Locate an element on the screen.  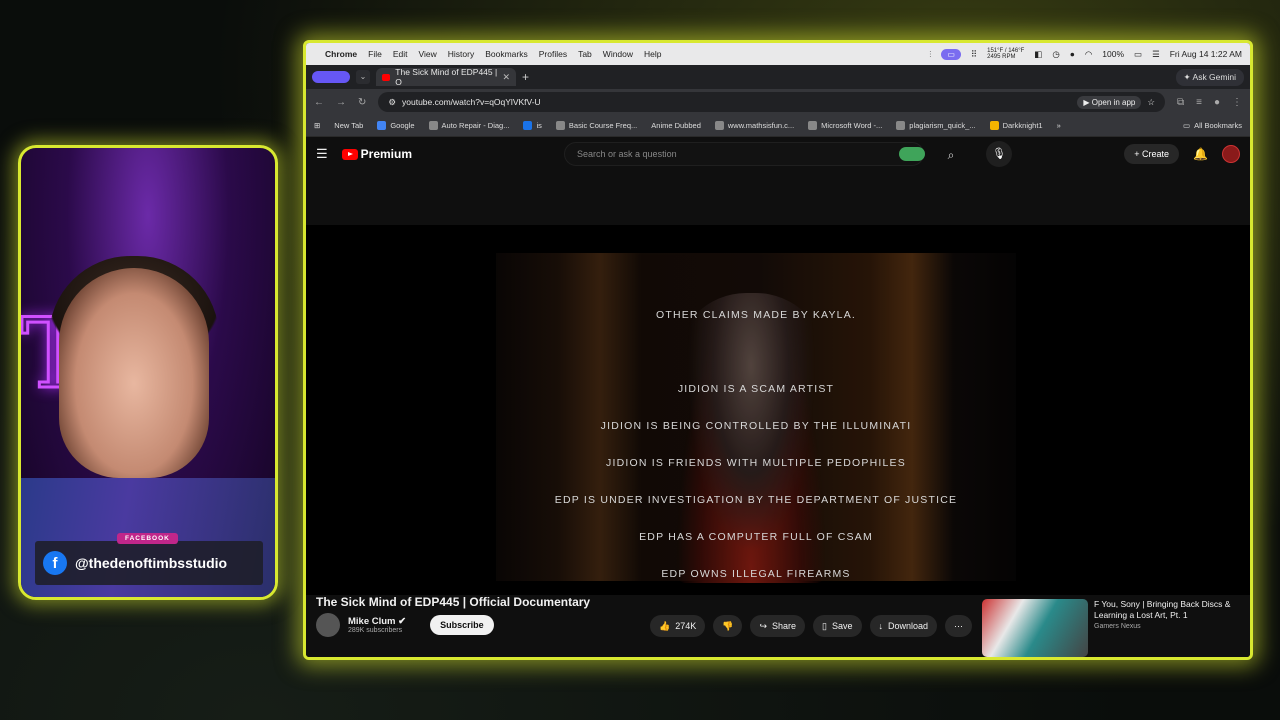
menu-bookmarks: Bookmarks is located at coordinates (506, 54).